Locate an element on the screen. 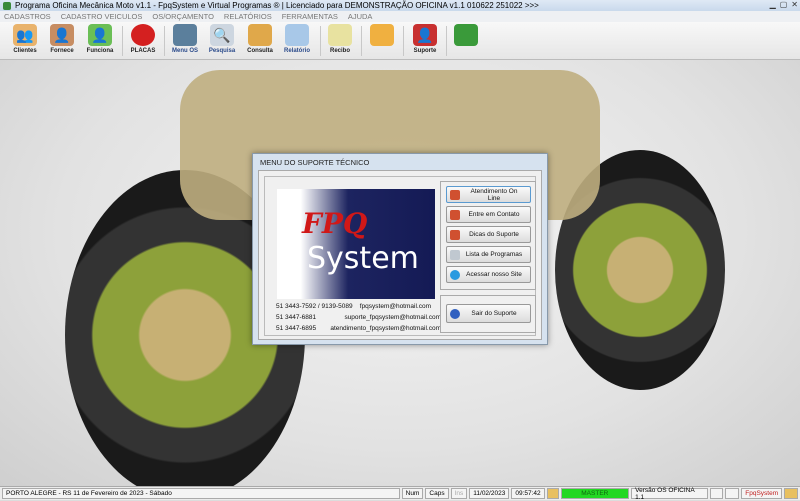  network-icon is located at coordinates (716, 493).